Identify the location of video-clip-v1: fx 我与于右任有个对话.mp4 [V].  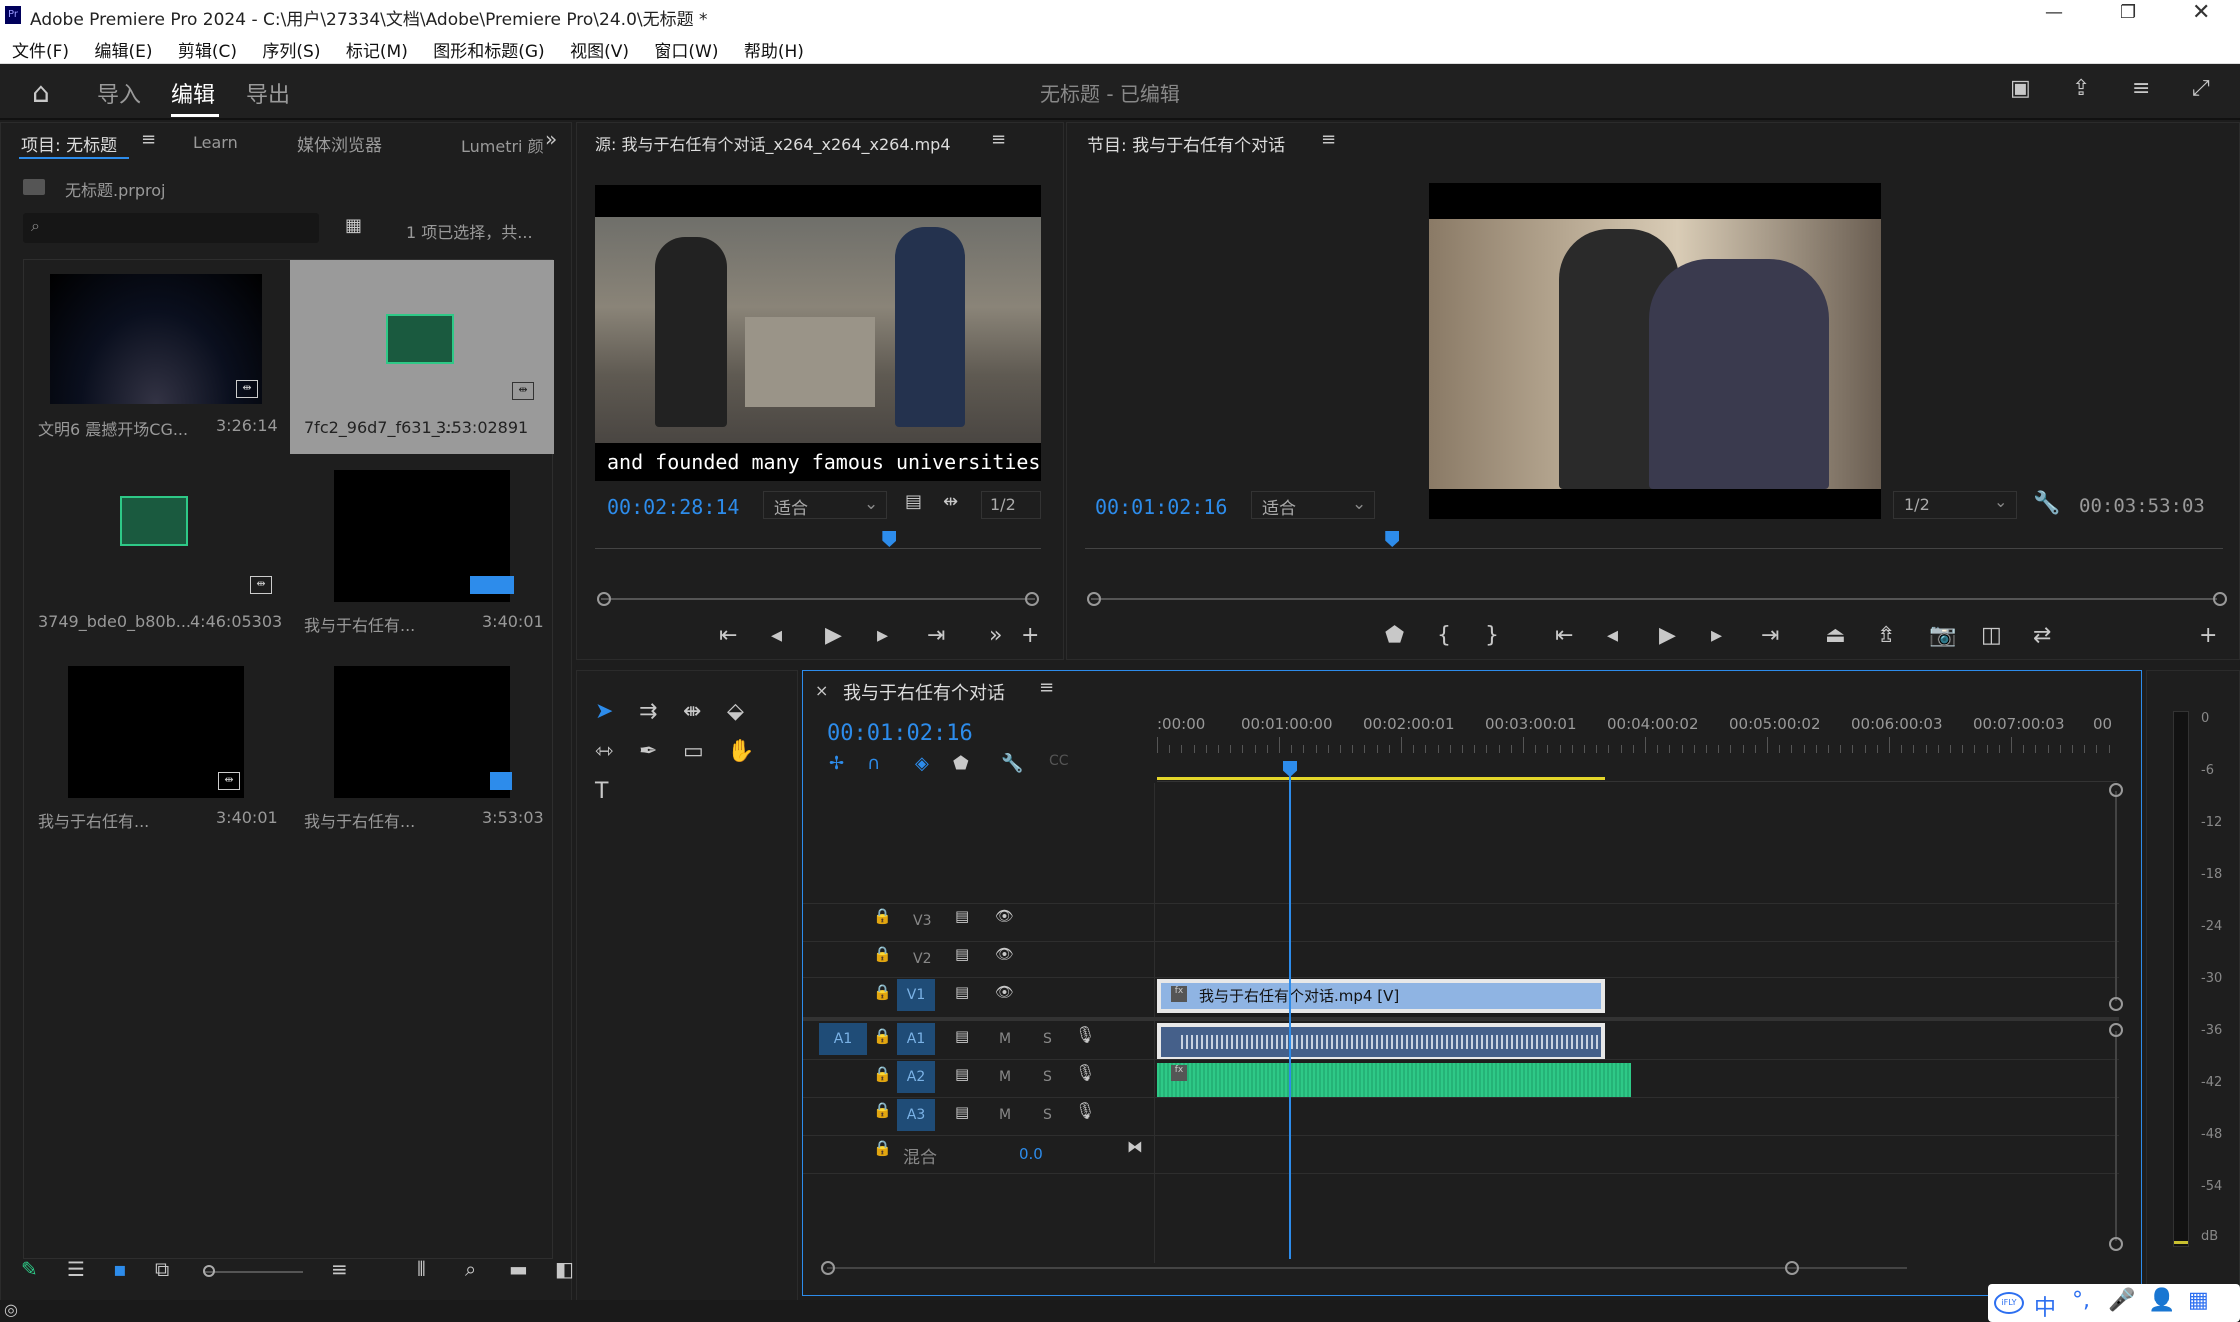
(1381, 996).